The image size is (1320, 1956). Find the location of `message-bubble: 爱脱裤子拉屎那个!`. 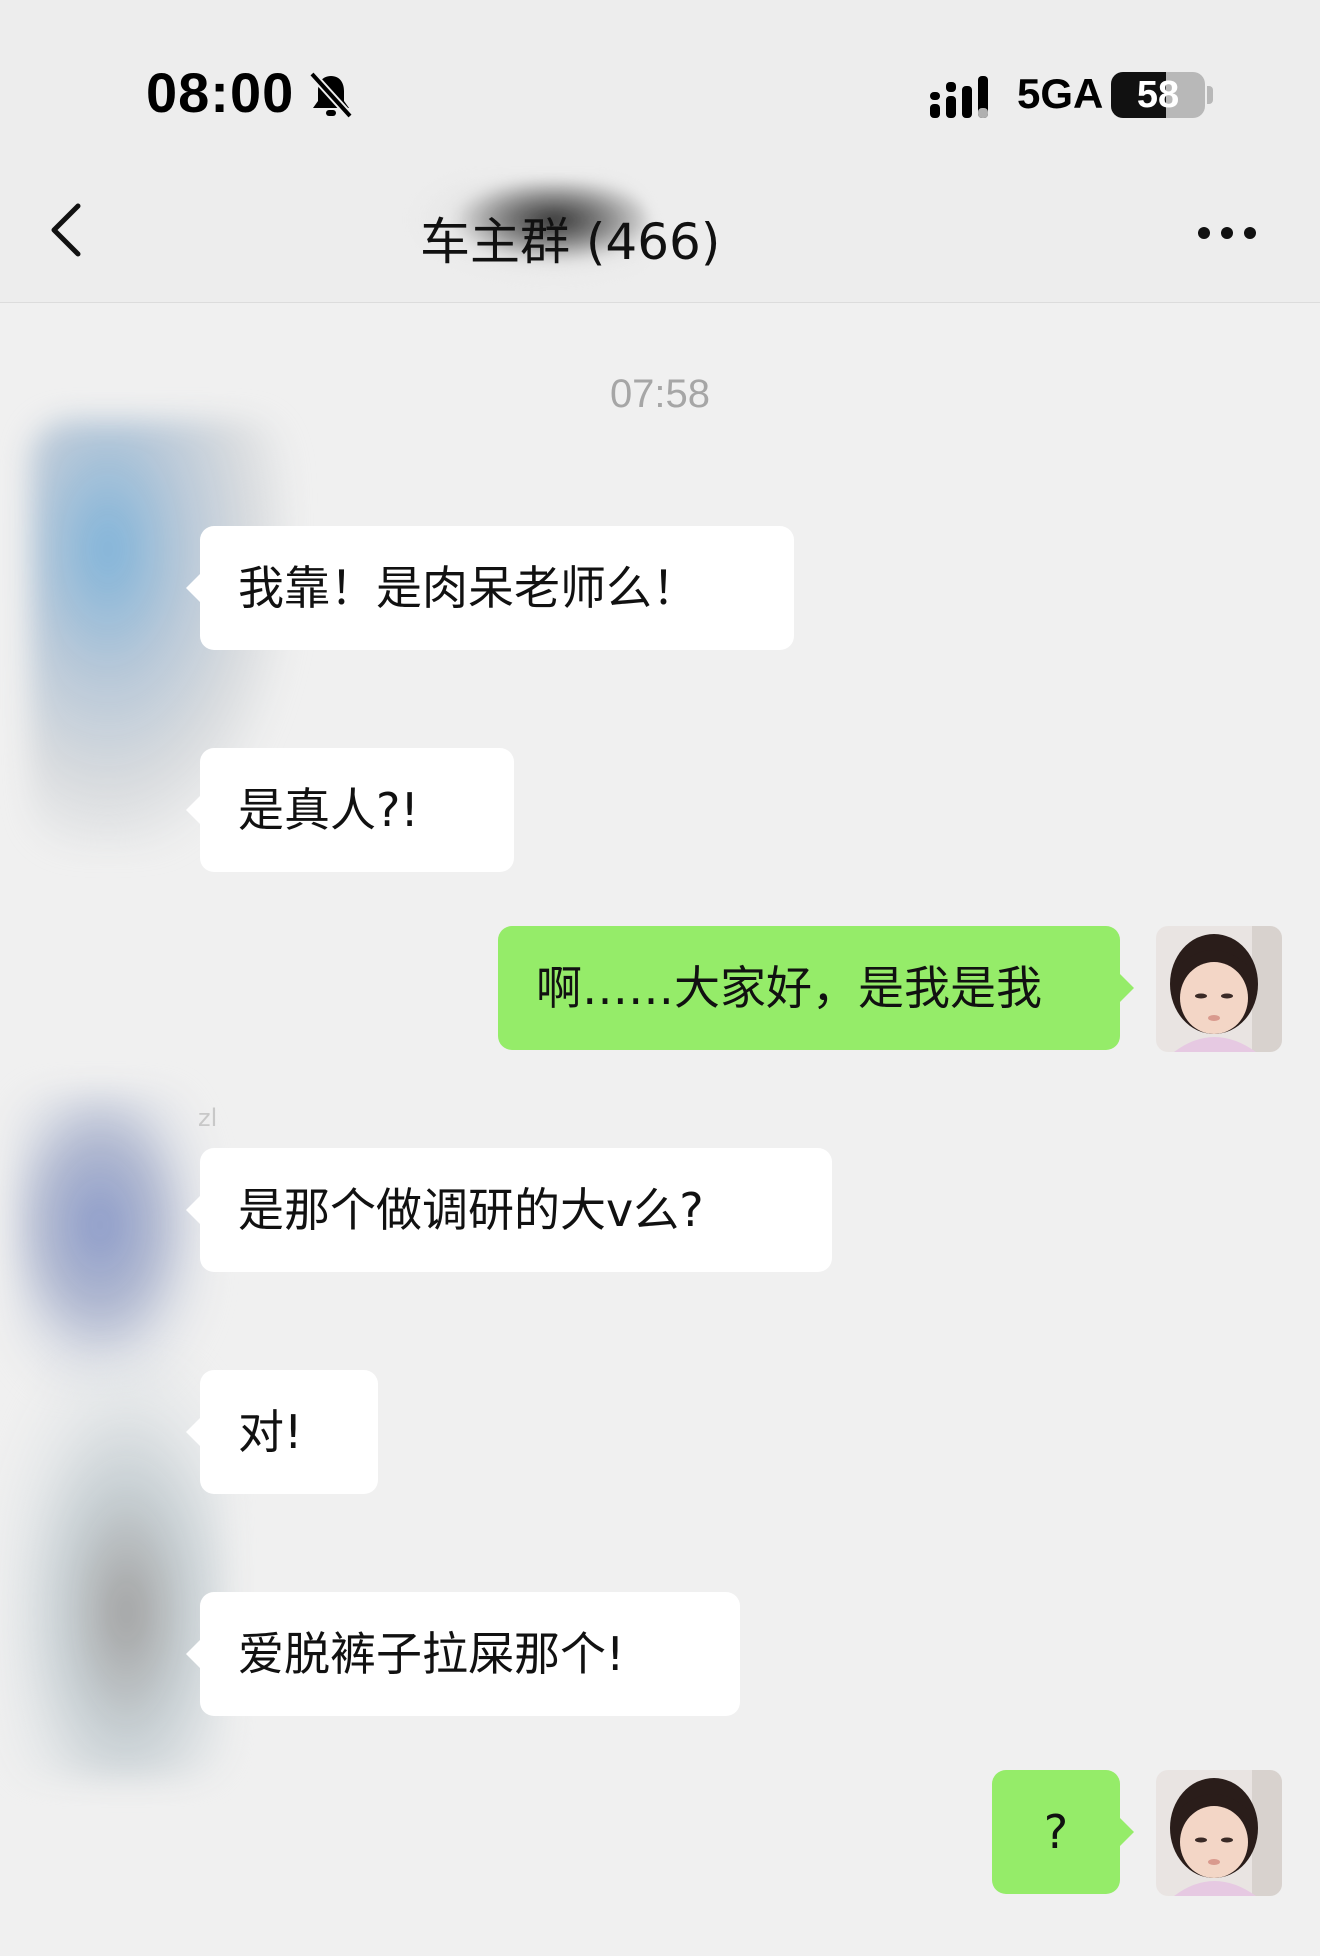

message-bubble: 爱脱裤子拉屎那个! is located at coordinates (463, 1654).